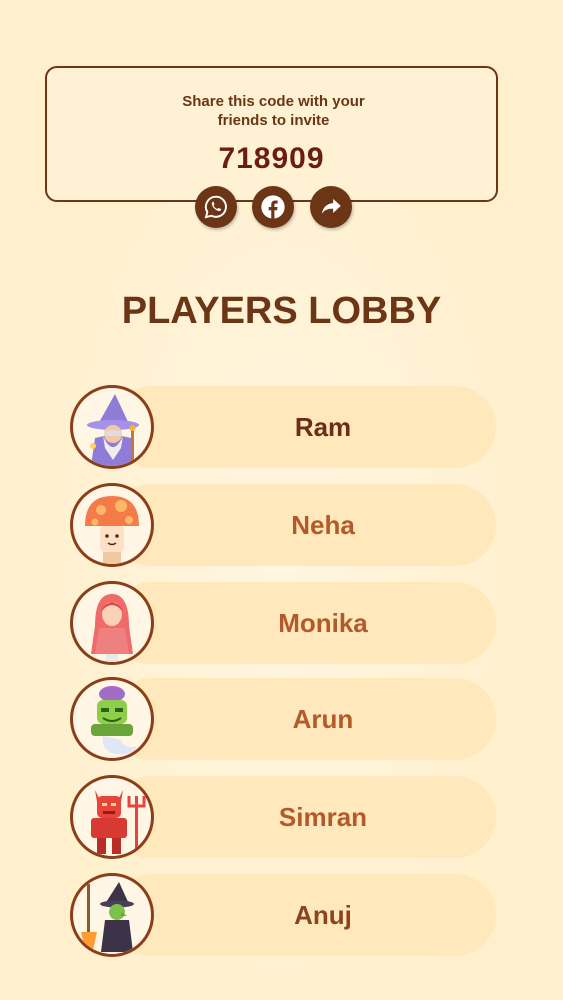  What do you see at coordinates (112, 817) in the screenshot?
I see `devil-avatar` at bounding box center [112, 817].